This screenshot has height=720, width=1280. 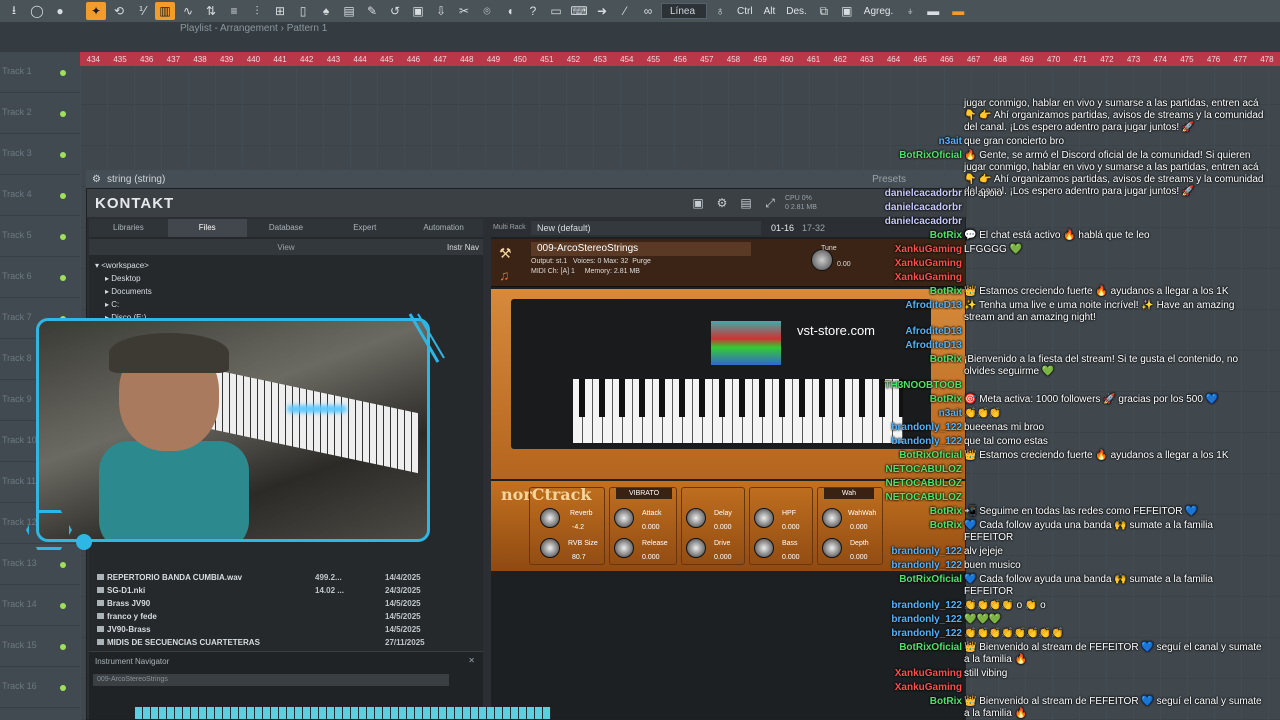 What do you see at coordinates (40, 687) in the screenshot?
I see `track-header: Track 16` at bounding box center [40, 687].